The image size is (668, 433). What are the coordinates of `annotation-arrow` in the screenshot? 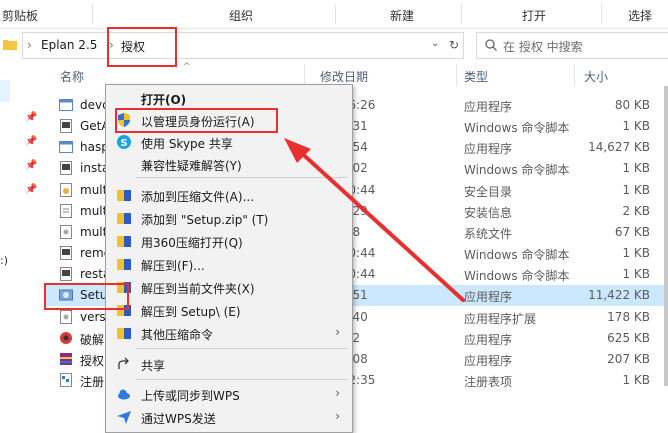 It's located at (374, 220).